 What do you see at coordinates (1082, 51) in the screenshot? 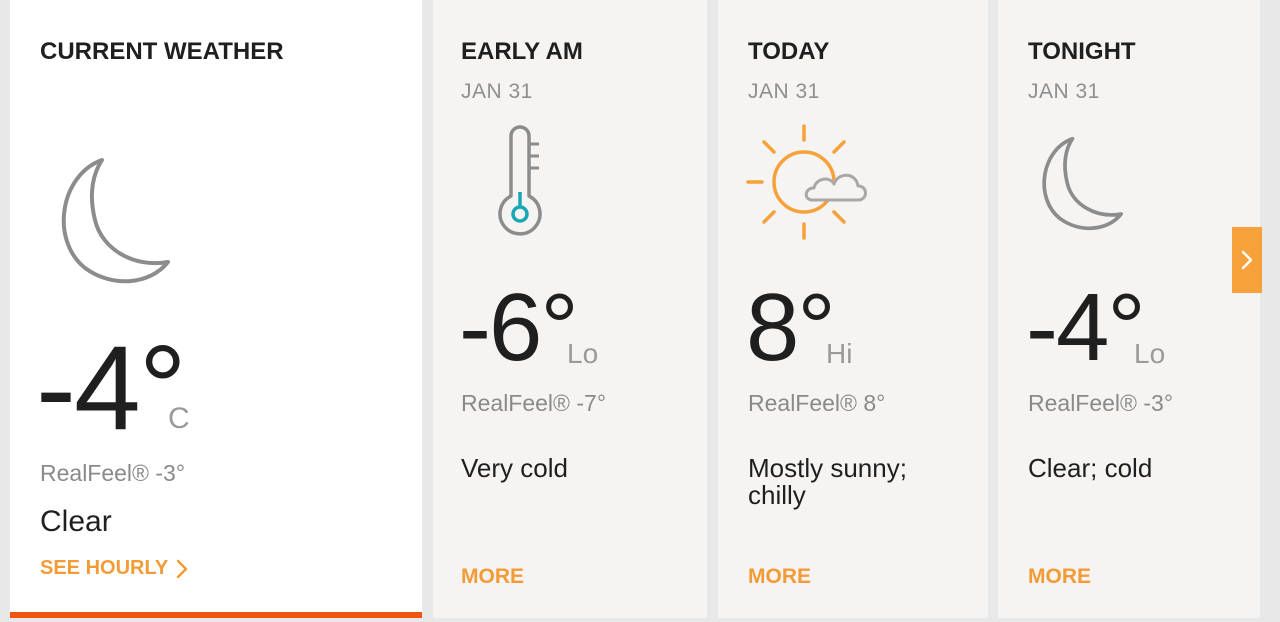
I see `card-title: TONIGHT` at bounding box center [1082, 51].